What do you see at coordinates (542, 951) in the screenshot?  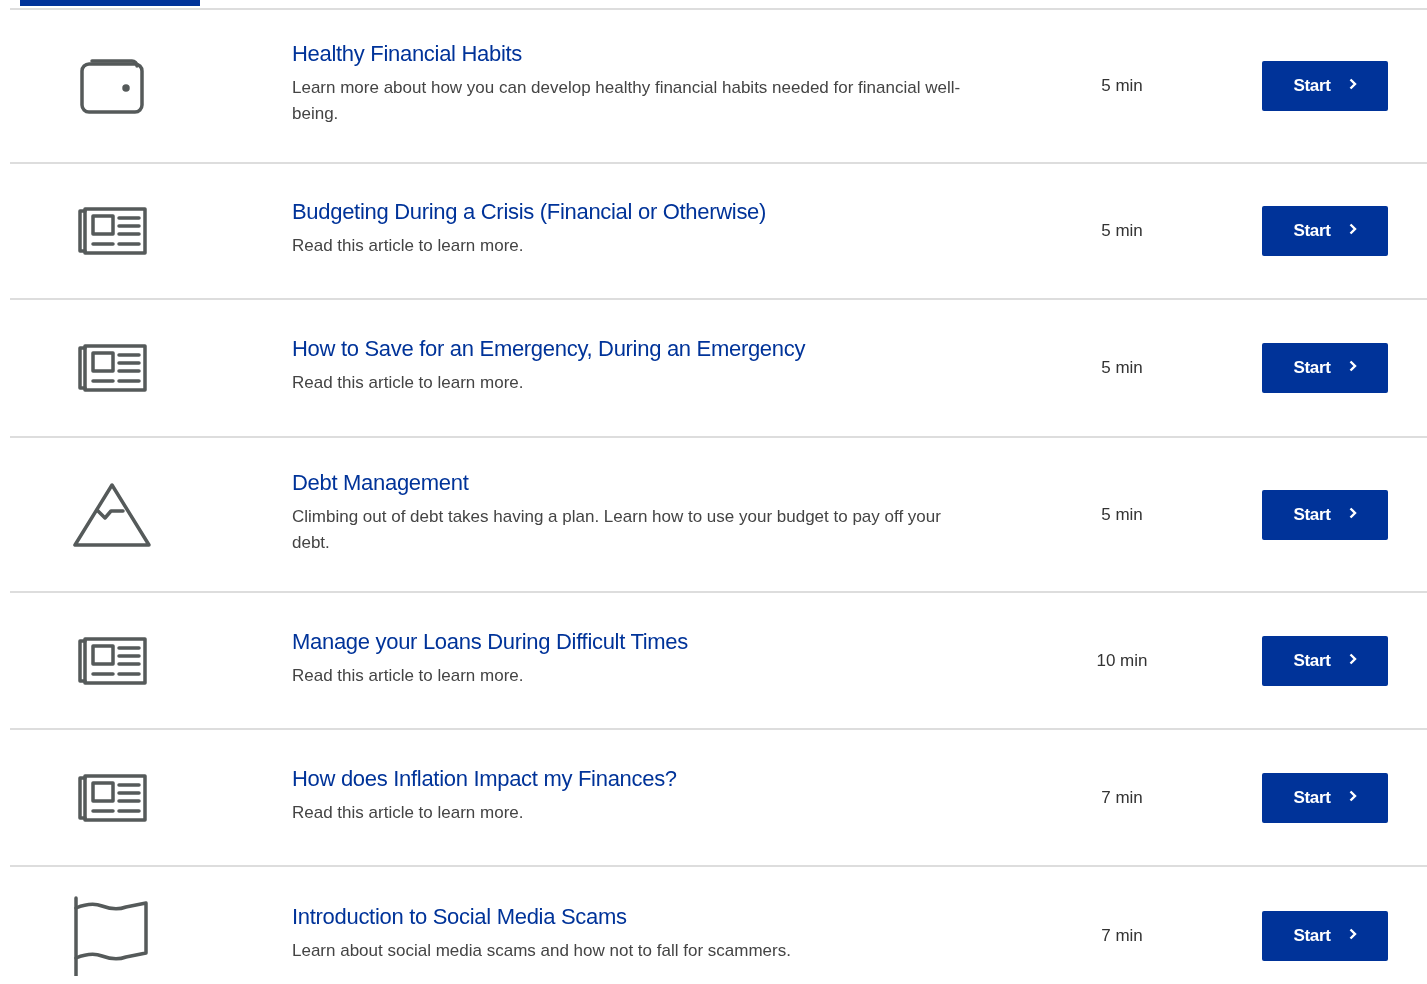 I see `item-description: Learn about social media scams and how not to fall for scammers.` at bounding box center [542, 951].